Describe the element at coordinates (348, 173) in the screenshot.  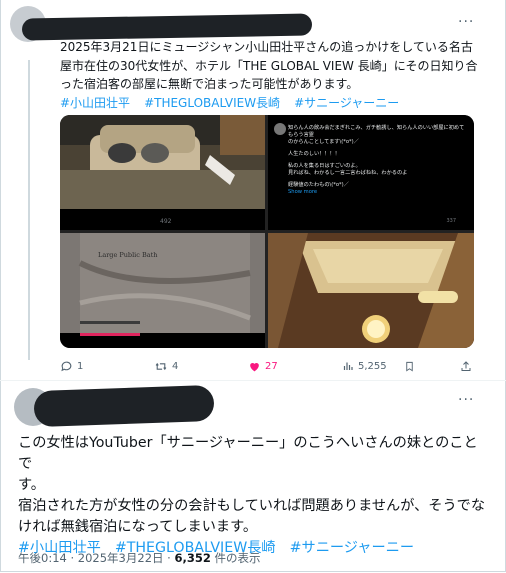
I see `screenshot-line: 見ればね、わかるし一言二言わばねね、わかるのよ` at that location.